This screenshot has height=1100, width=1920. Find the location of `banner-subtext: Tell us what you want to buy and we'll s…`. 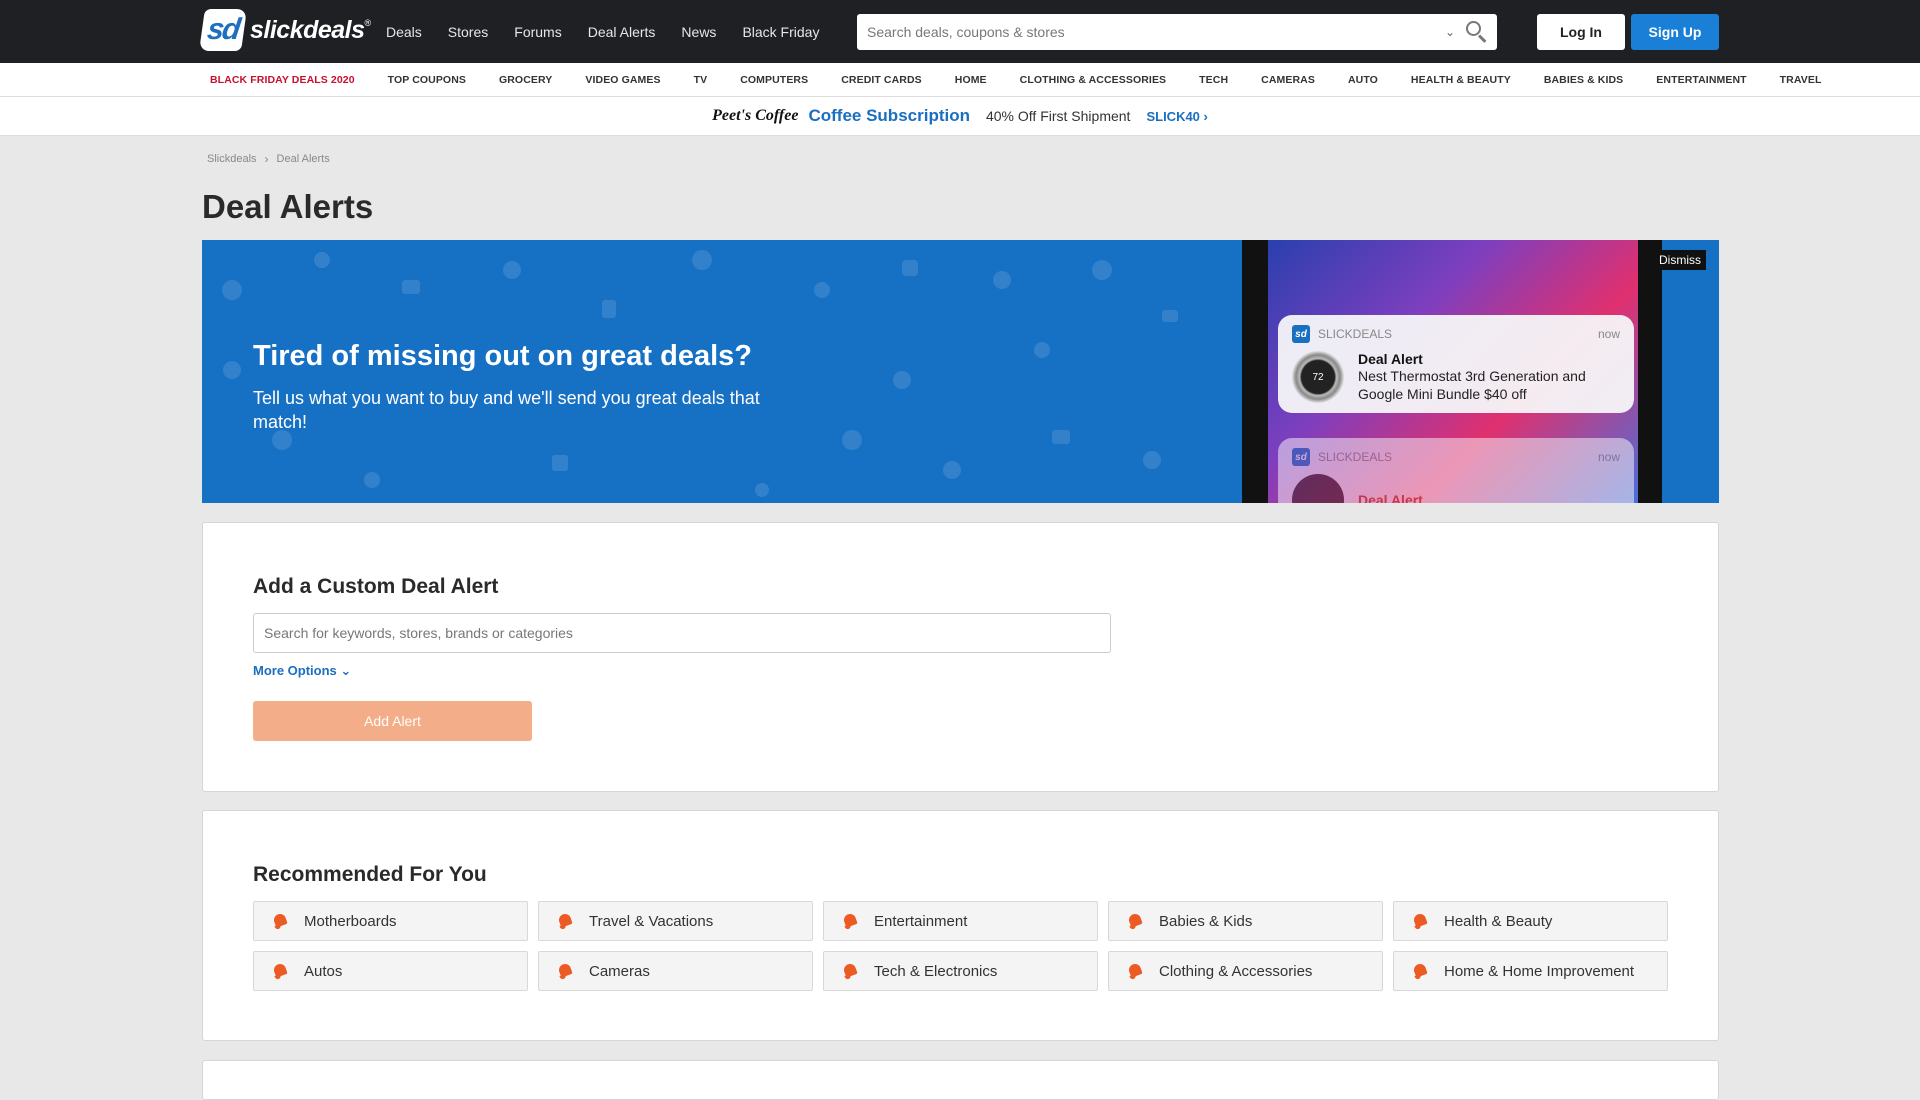

banner-subtext: Tell us what you want to buy and we'll s… is located at coordinates (506, 410).